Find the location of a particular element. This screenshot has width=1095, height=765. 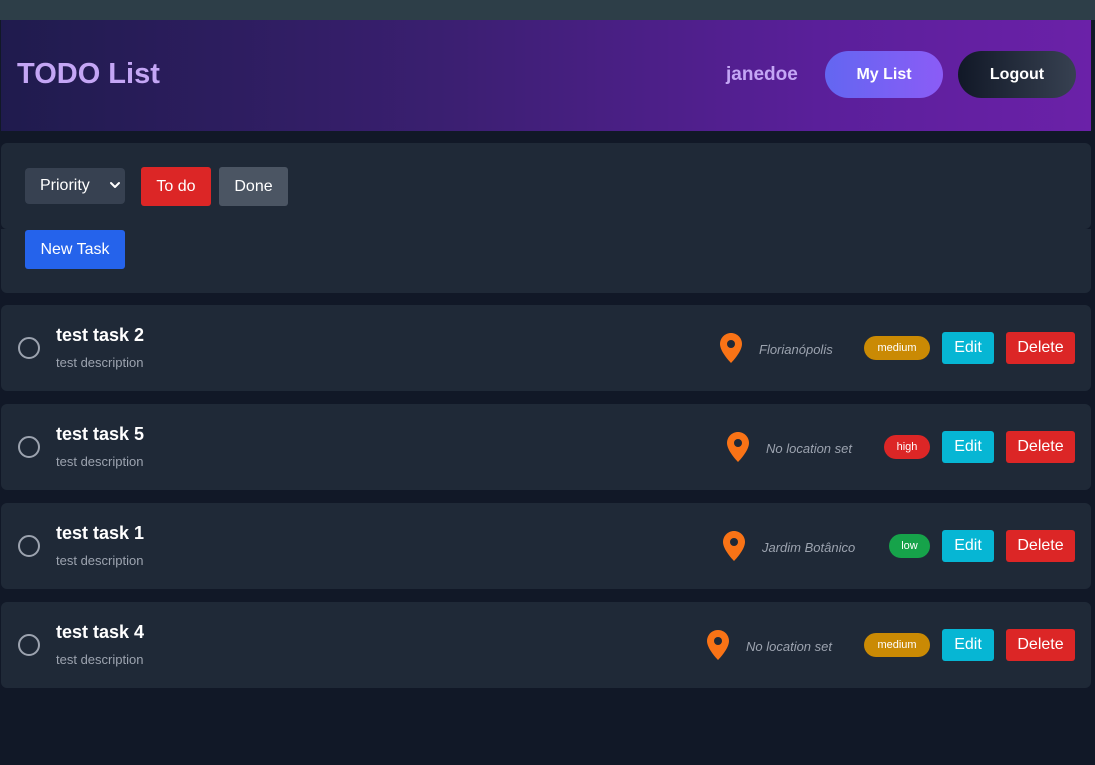

filter-todo-button: To do is located at coordinates (176, 186).